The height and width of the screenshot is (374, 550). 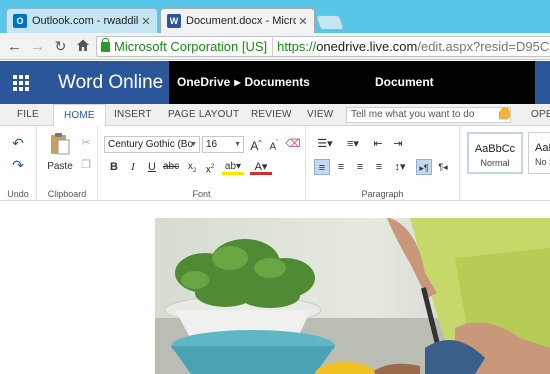 I want to click on redo-icon: ↷, so click(x=18, y=165).